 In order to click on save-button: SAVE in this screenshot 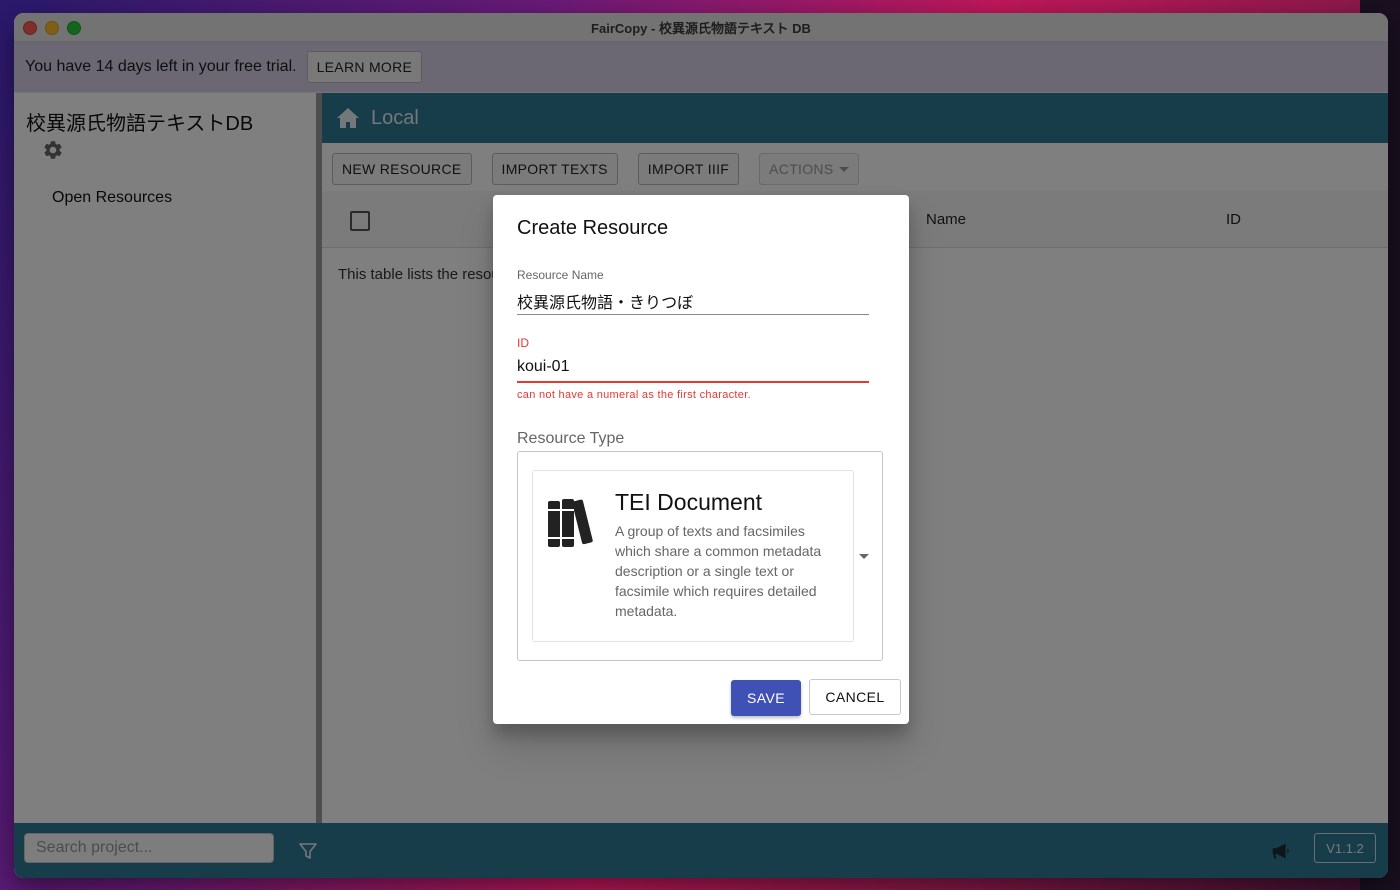, I will do `click(766, 698)`.